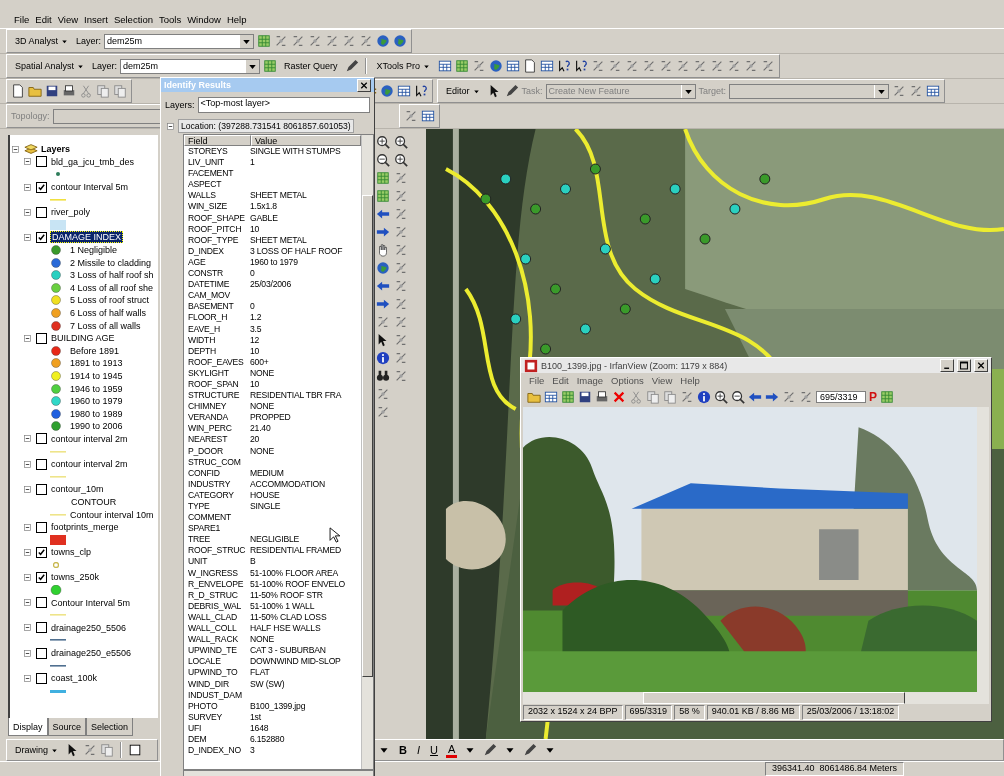  What do you see at coordinates (37, 750) in the screenshot?
I see `drawing-menu: Drawing` at bounding box center [37, 750].